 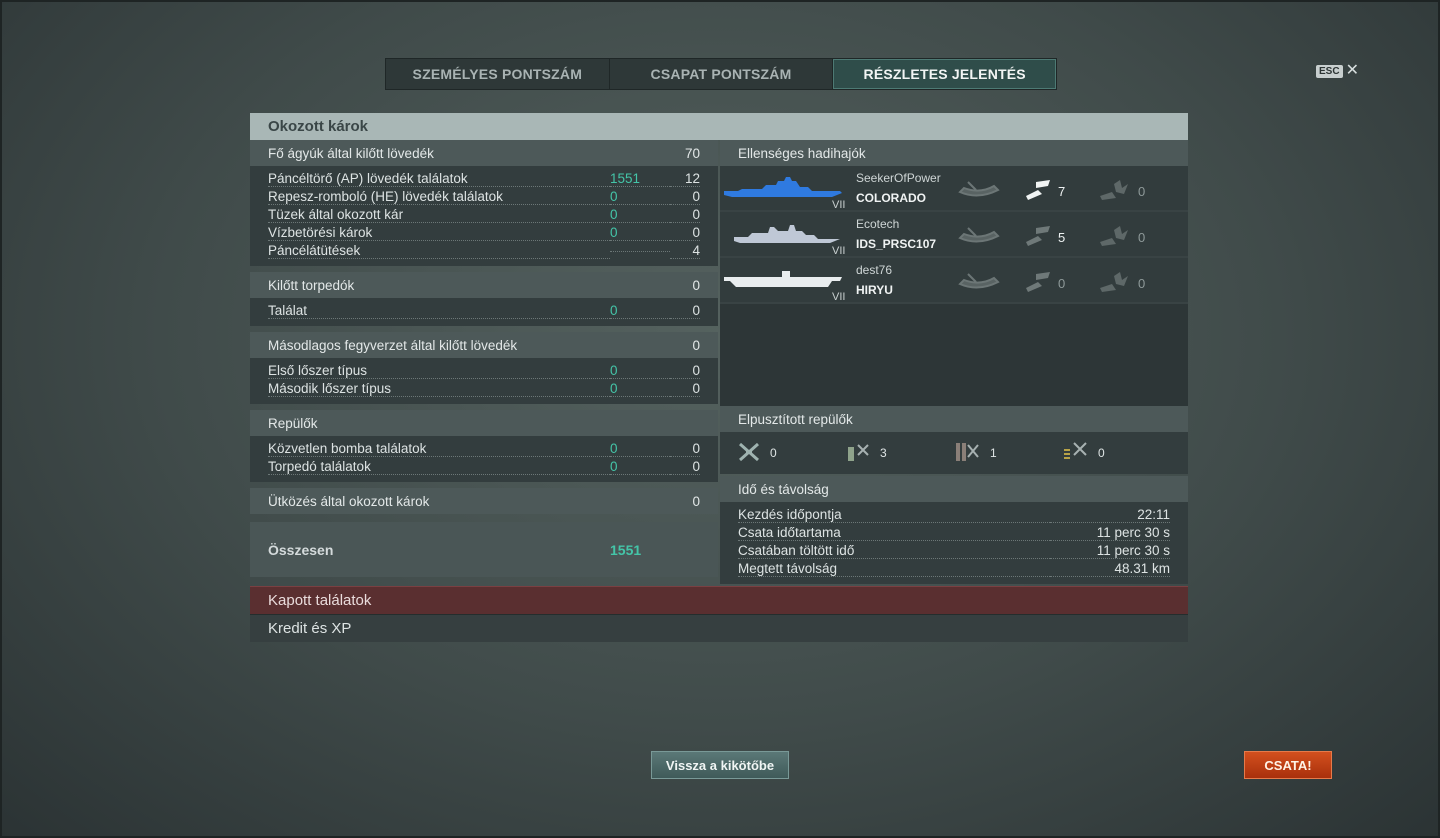 I want to click on total-label: Összesen, so click(x=301, y=549).